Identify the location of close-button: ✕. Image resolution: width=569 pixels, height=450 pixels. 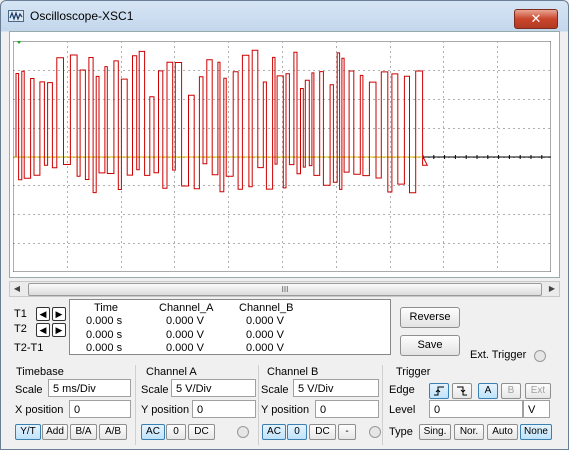
(536, 19).